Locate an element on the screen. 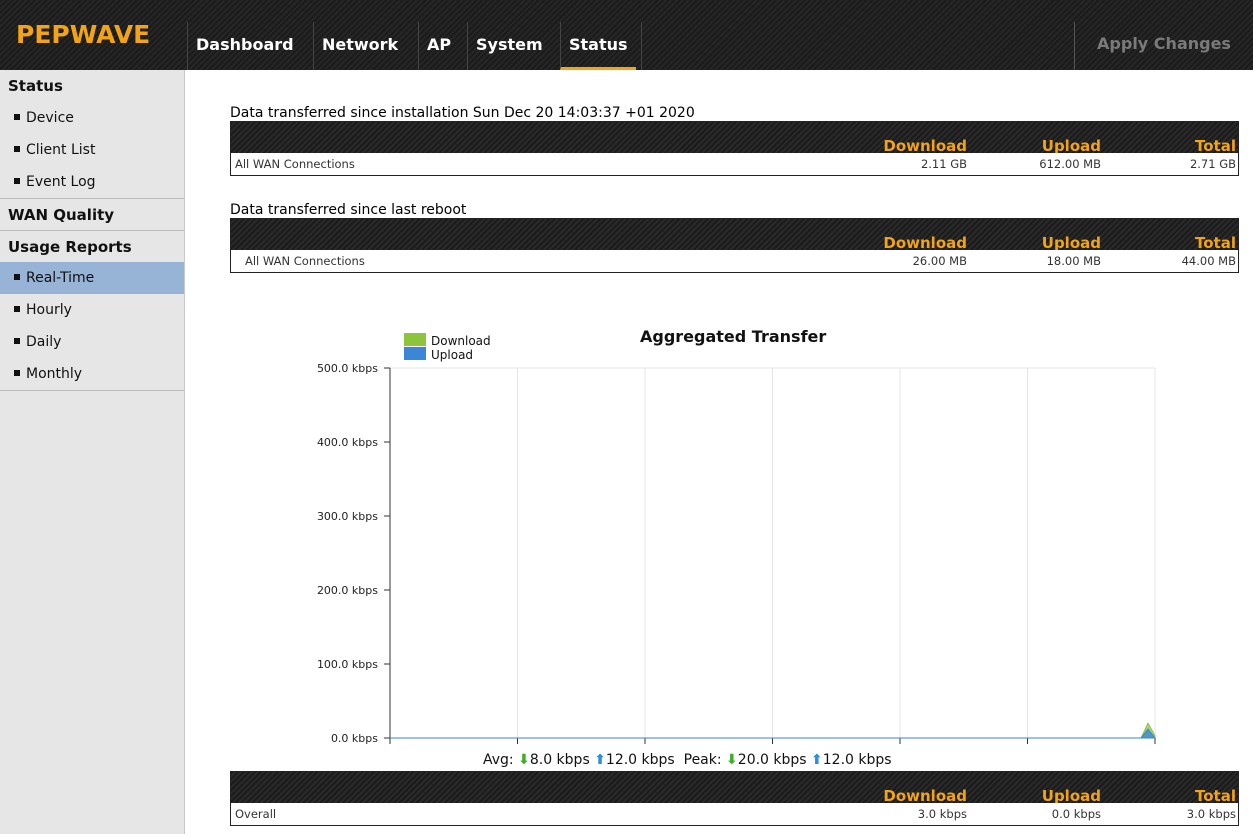  sidebar-item-client-list: Client List is located at coordinates (92, 150).